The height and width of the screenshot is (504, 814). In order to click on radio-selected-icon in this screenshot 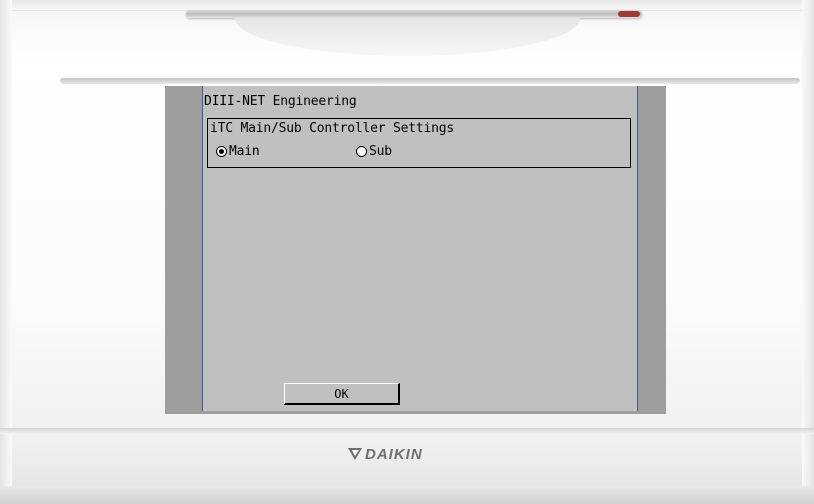, I will do `click(221, 151)`.